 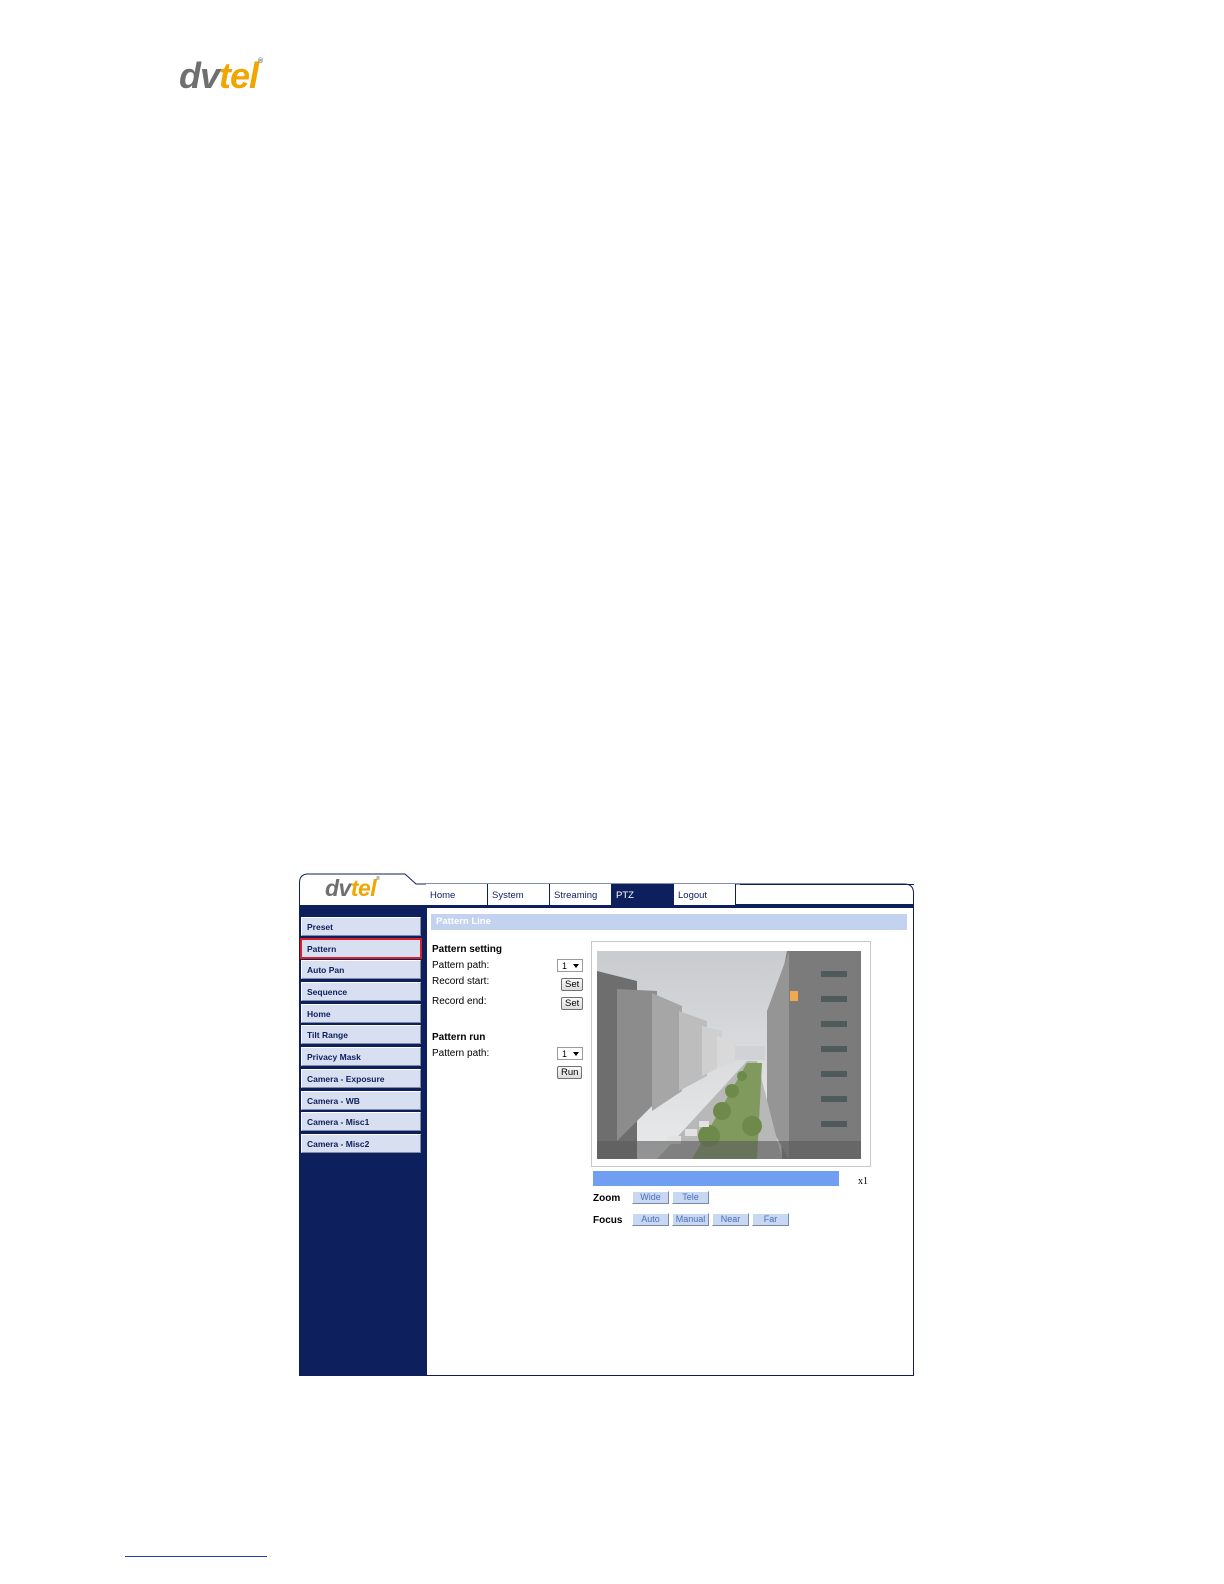 What do you see at coordinates (572, 1003) in the screenshot?
I see `record-end-set-button: Set` at bounding box center [572, 1003].